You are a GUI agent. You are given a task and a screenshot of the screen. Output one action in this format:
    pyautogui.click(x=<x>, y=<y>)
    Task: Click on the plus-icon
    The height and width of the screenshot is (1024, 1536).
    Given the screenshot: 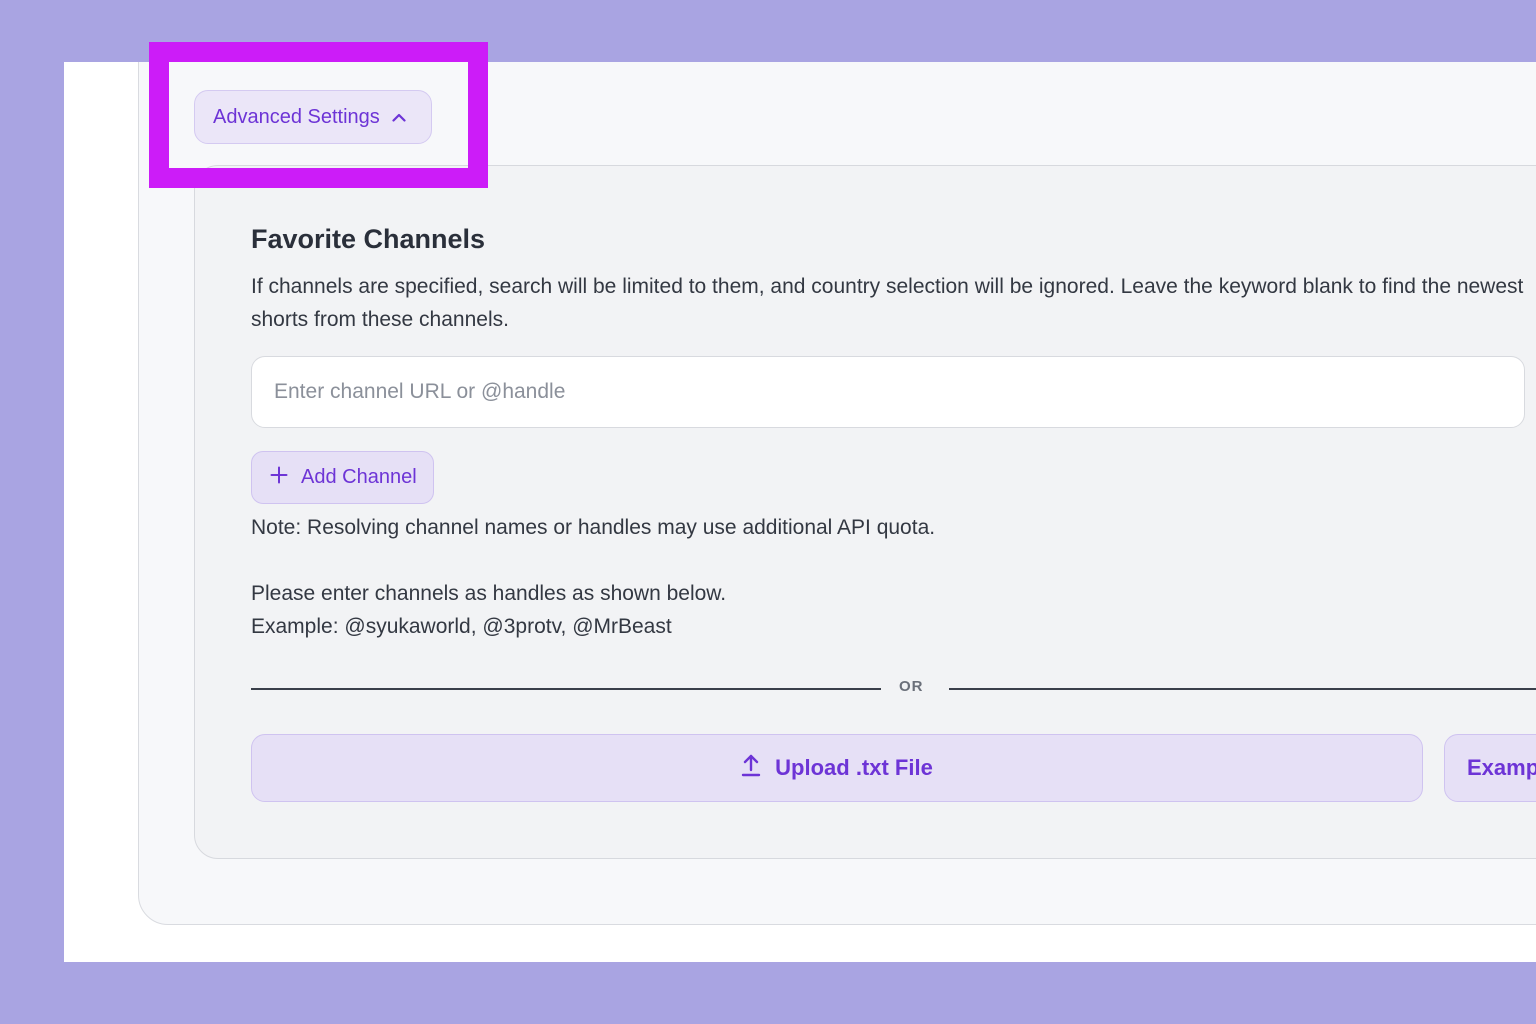 What is the action you would take?
    pyautogui.click(x=279, y=478)
    